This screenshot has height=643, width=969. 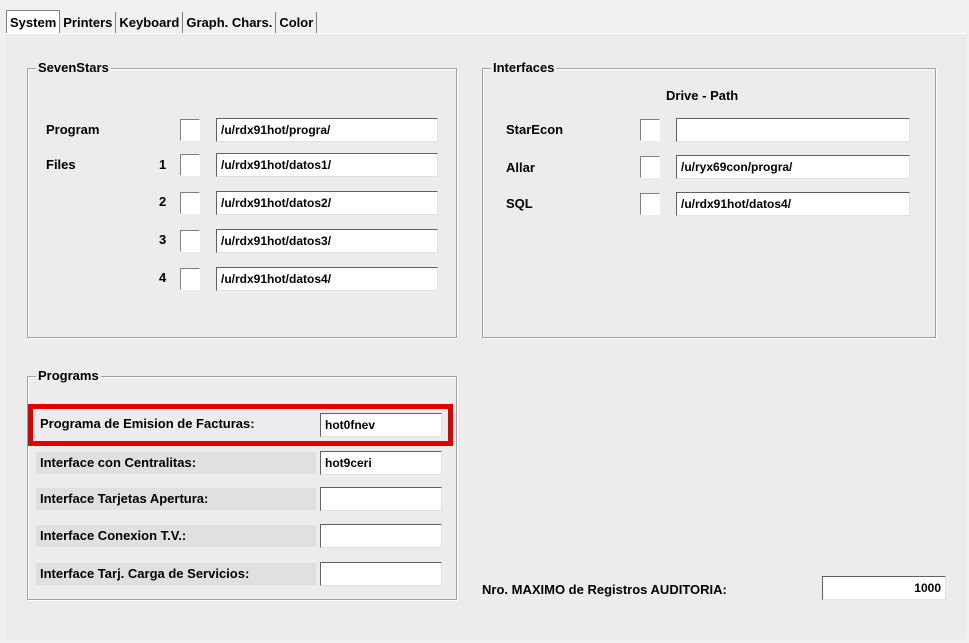 I want to click on drive-path-header: Drive - Path, so click(x=702, y=95).